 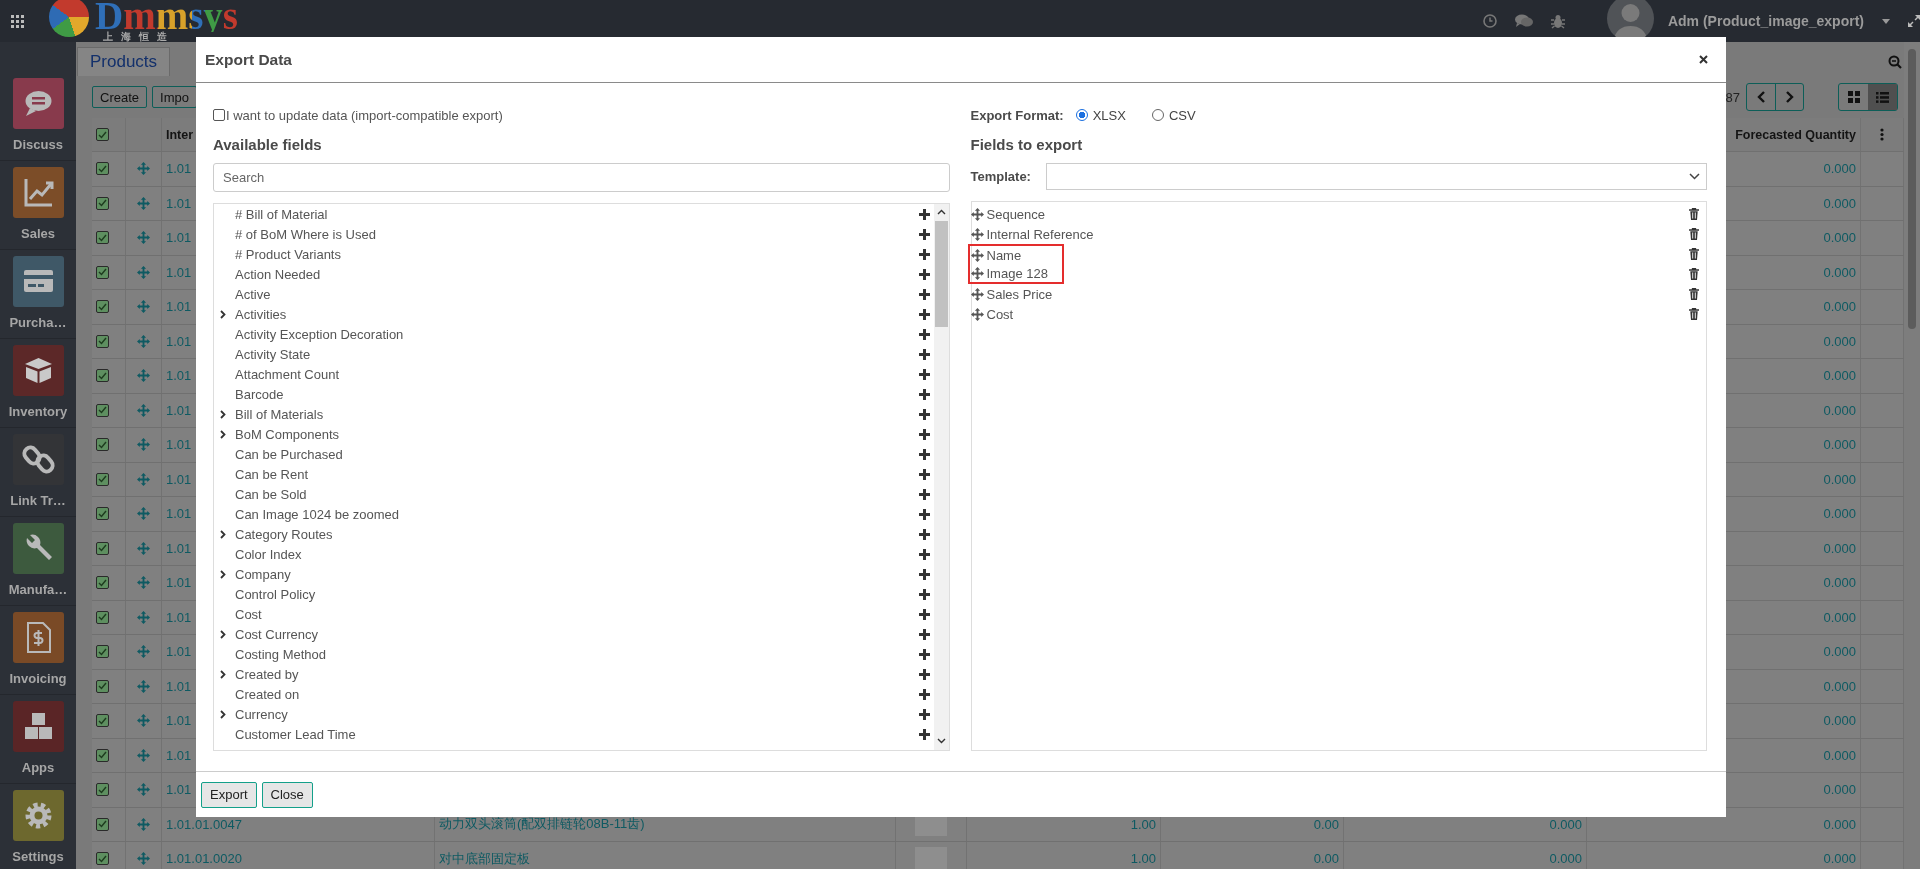 I want to click on radio-label: XLSX, so click(x=1109, y=115).